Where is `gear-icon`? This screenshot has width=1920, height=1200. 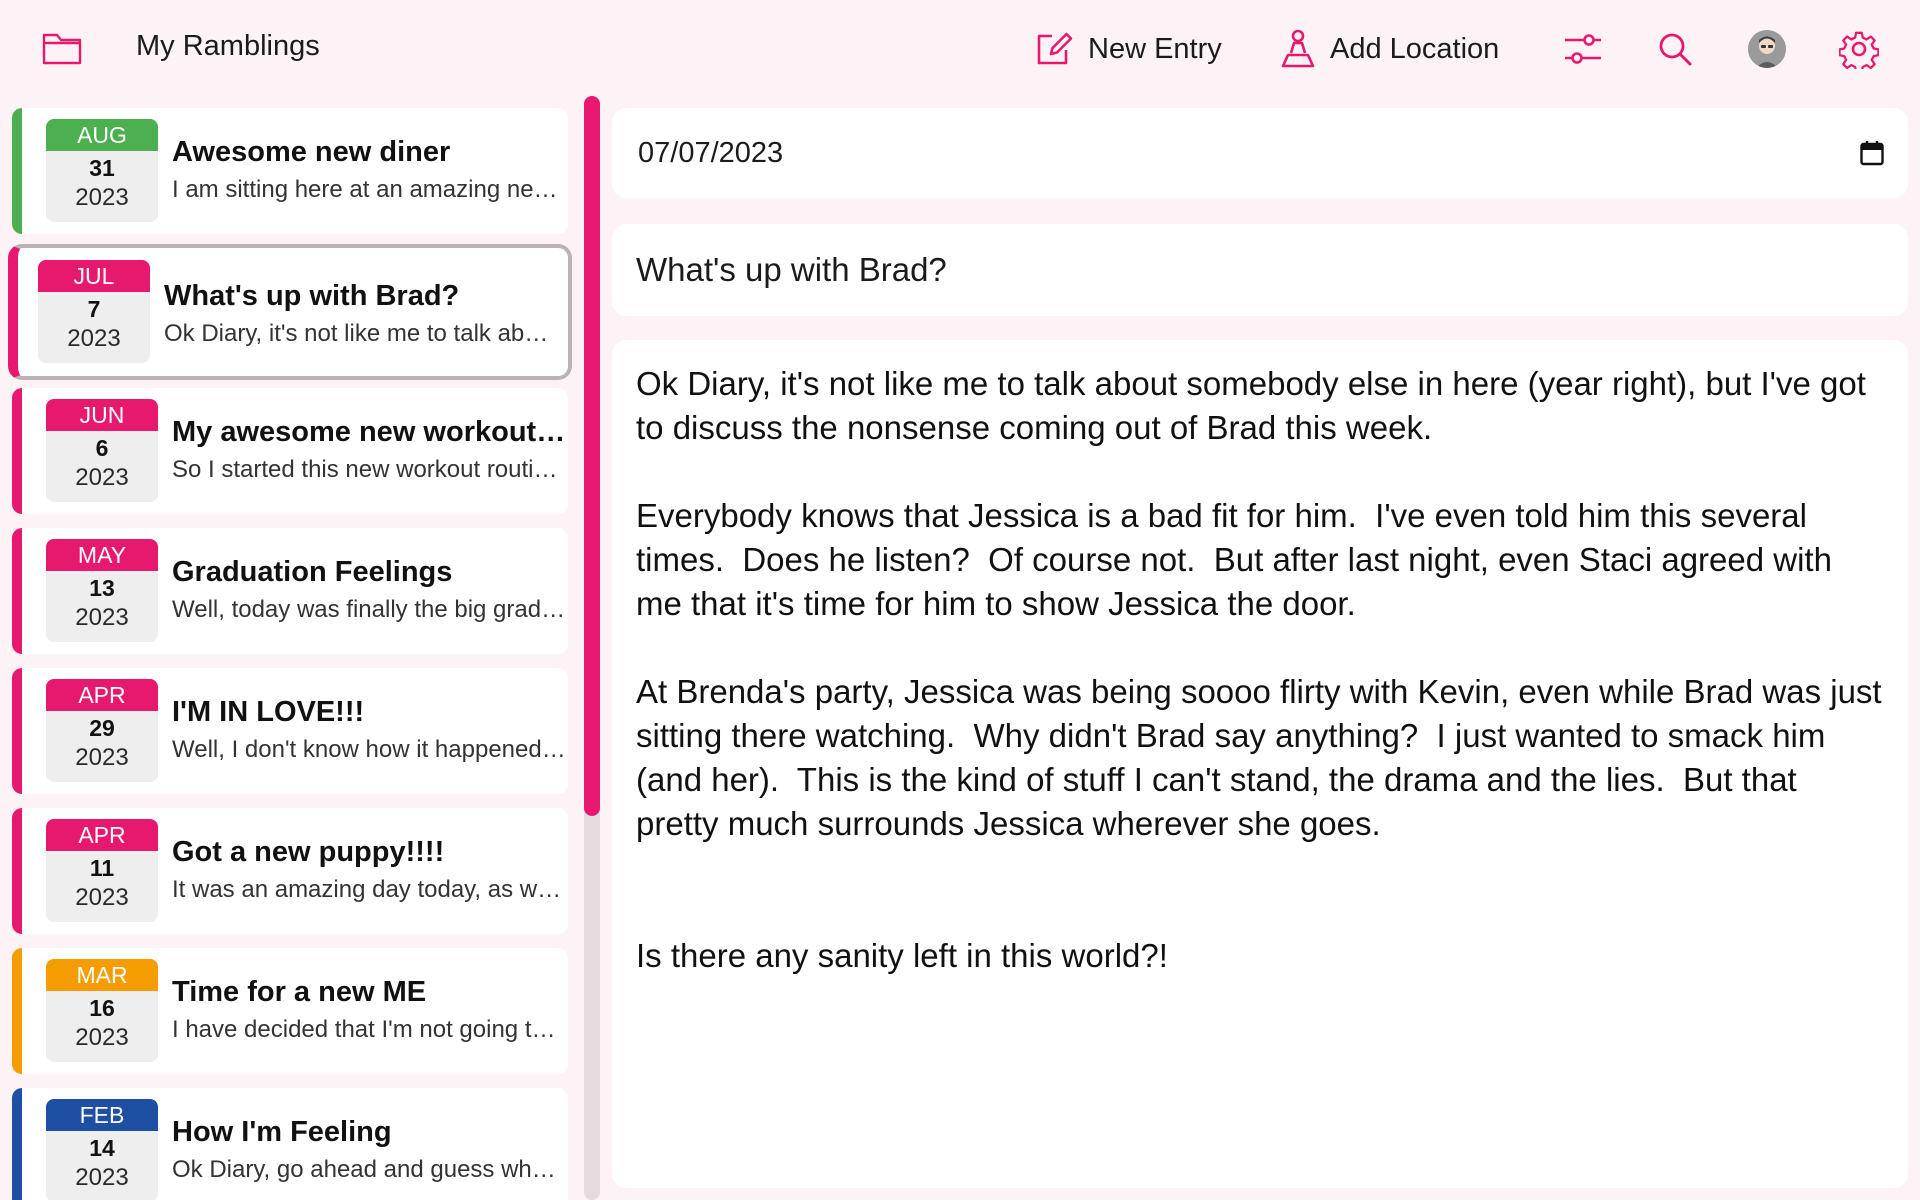
gear-icon is located at coordinates (1859, 50).